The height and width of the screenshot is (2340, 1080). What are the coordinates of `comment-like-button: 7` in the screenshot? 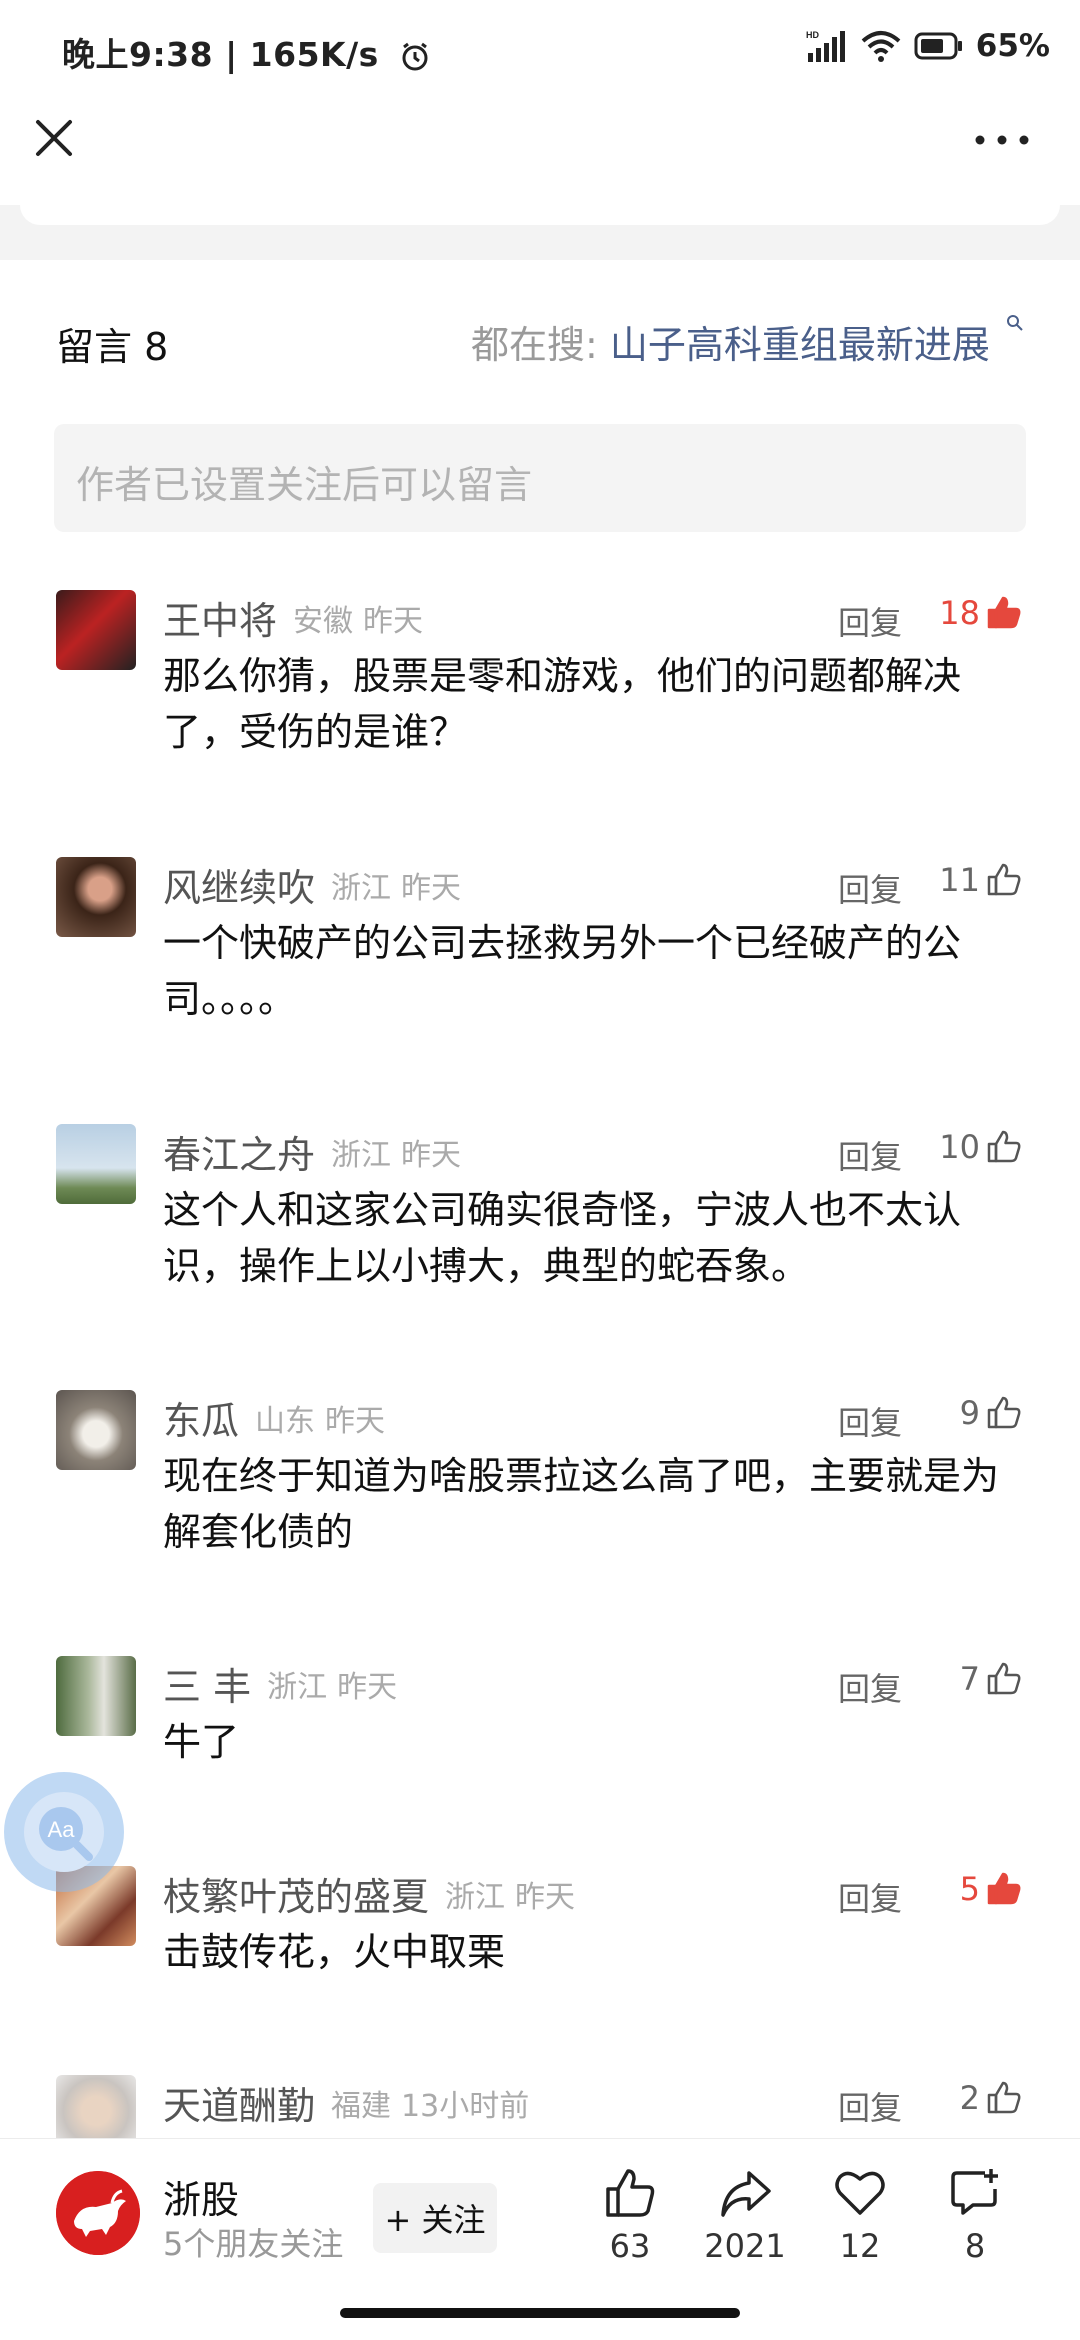 It's located at (991, 1679).